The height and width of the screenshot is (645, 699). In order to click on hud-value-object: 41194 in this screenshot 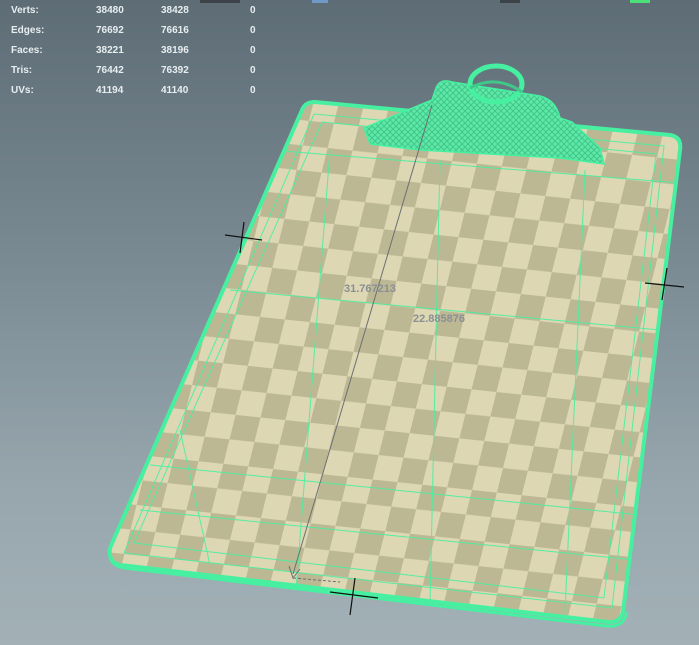, I will do `click(110, 90)`.